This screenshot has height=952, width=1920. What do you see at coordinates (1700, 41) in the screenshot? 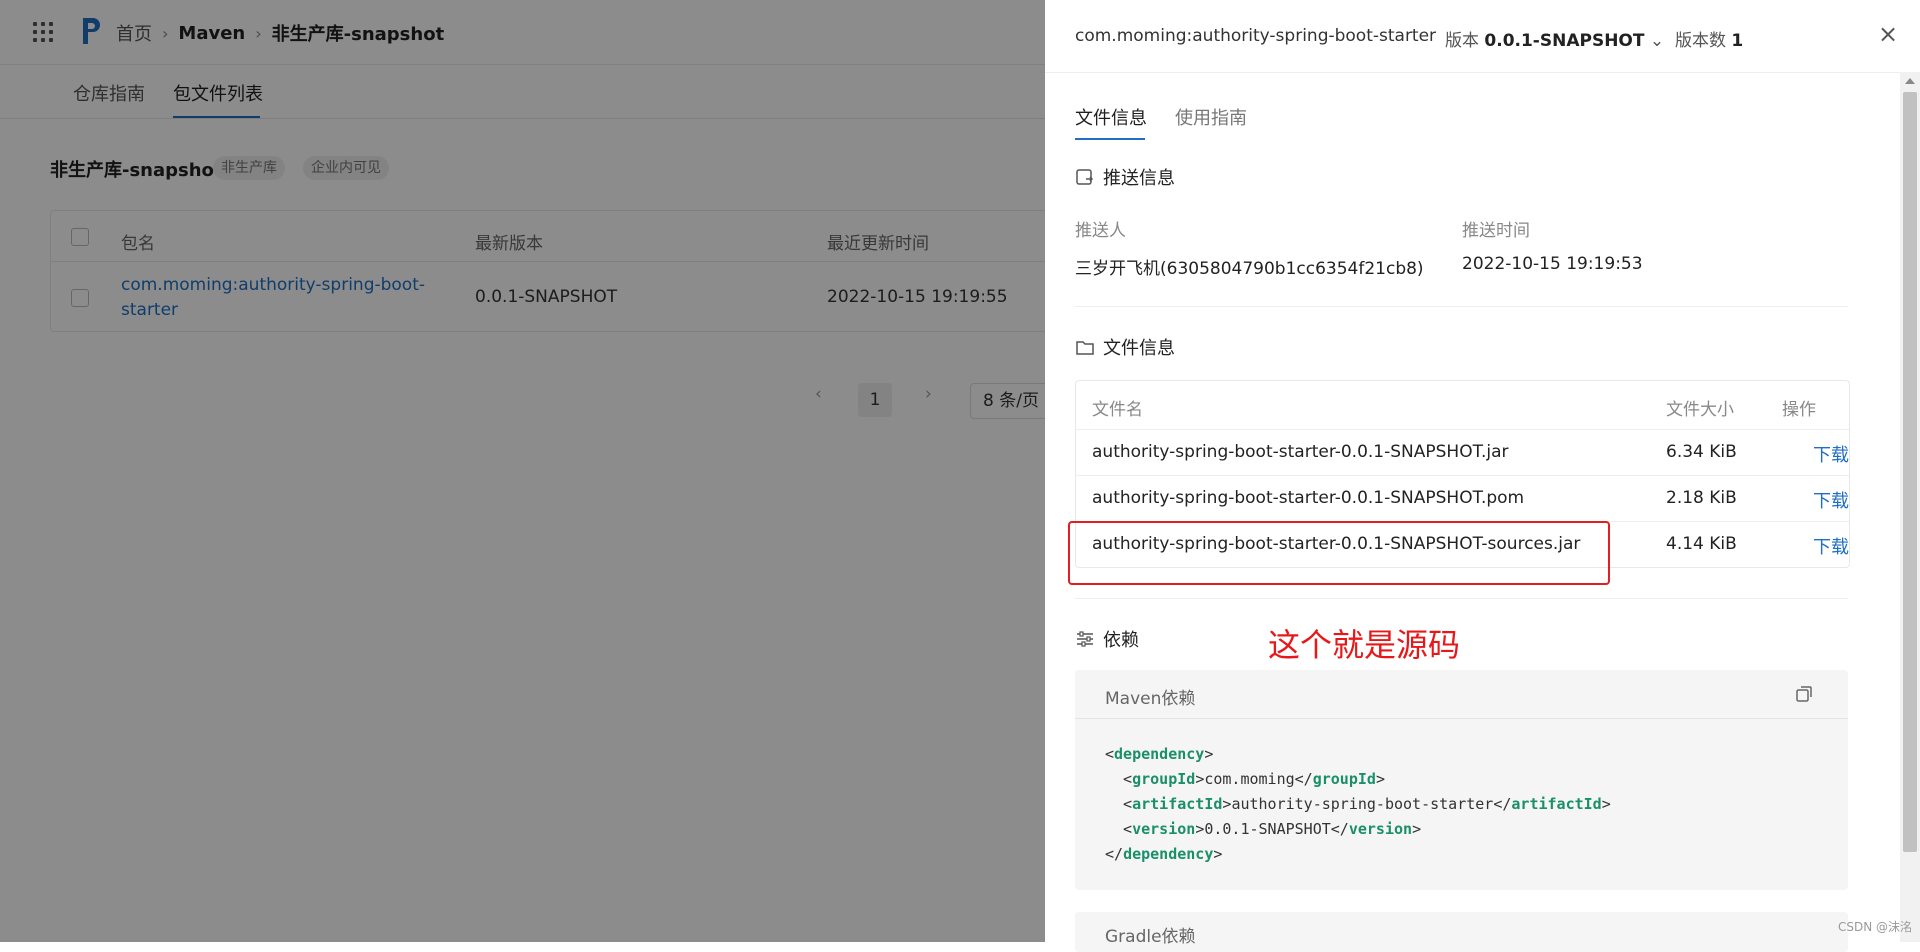
I see `version-count-label: 版本数` at bounding box center [1700, 41].